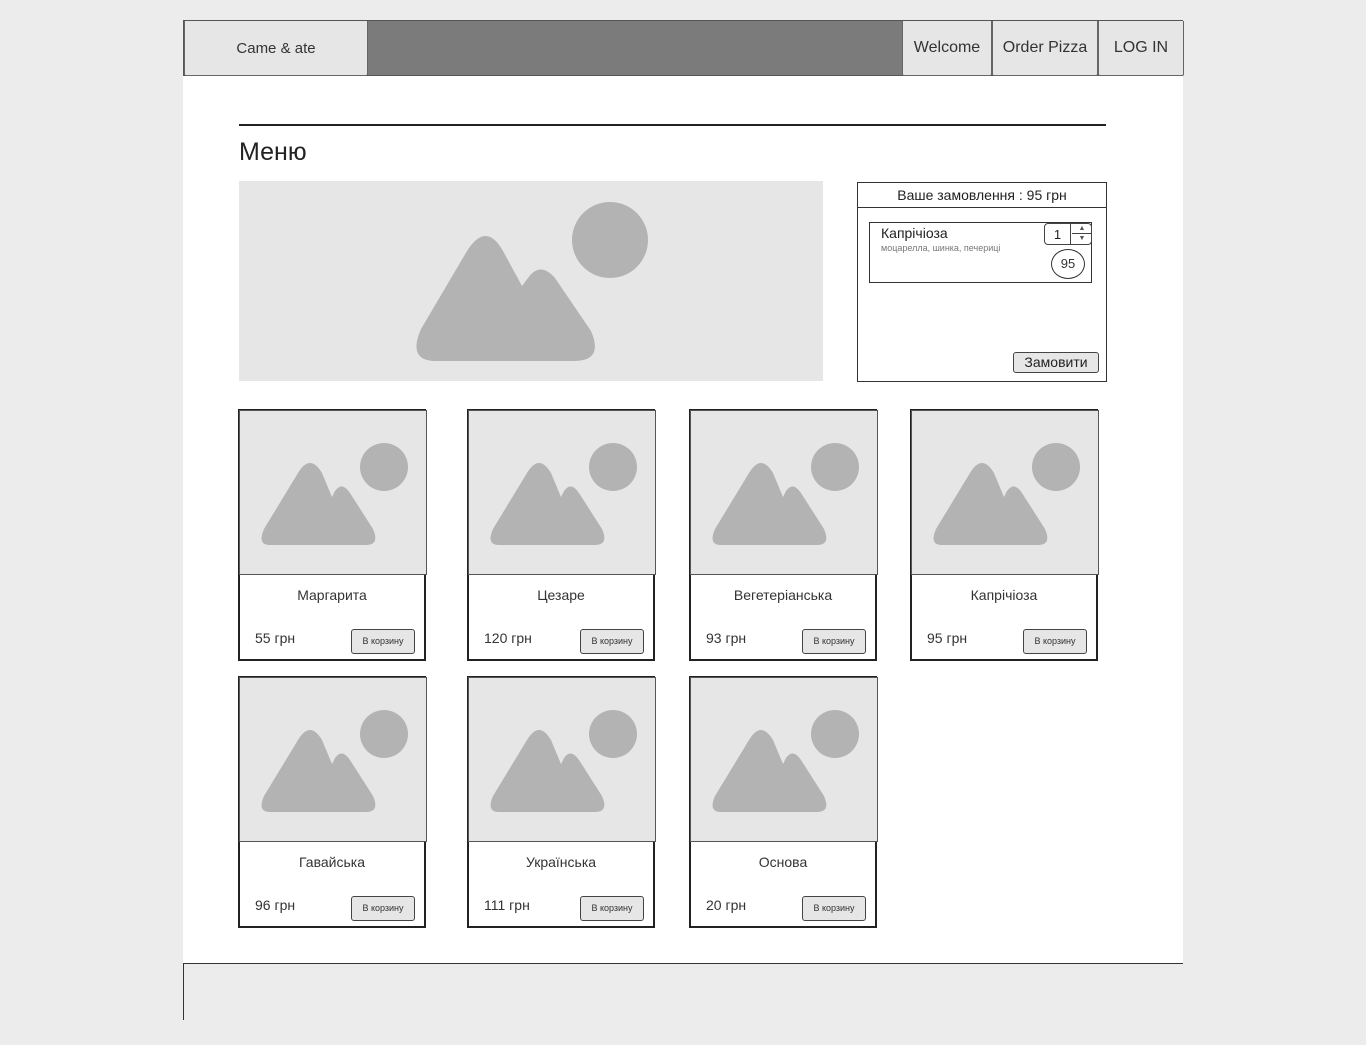  I want to click on nav-welcome: Welcome, so click(947, 48).